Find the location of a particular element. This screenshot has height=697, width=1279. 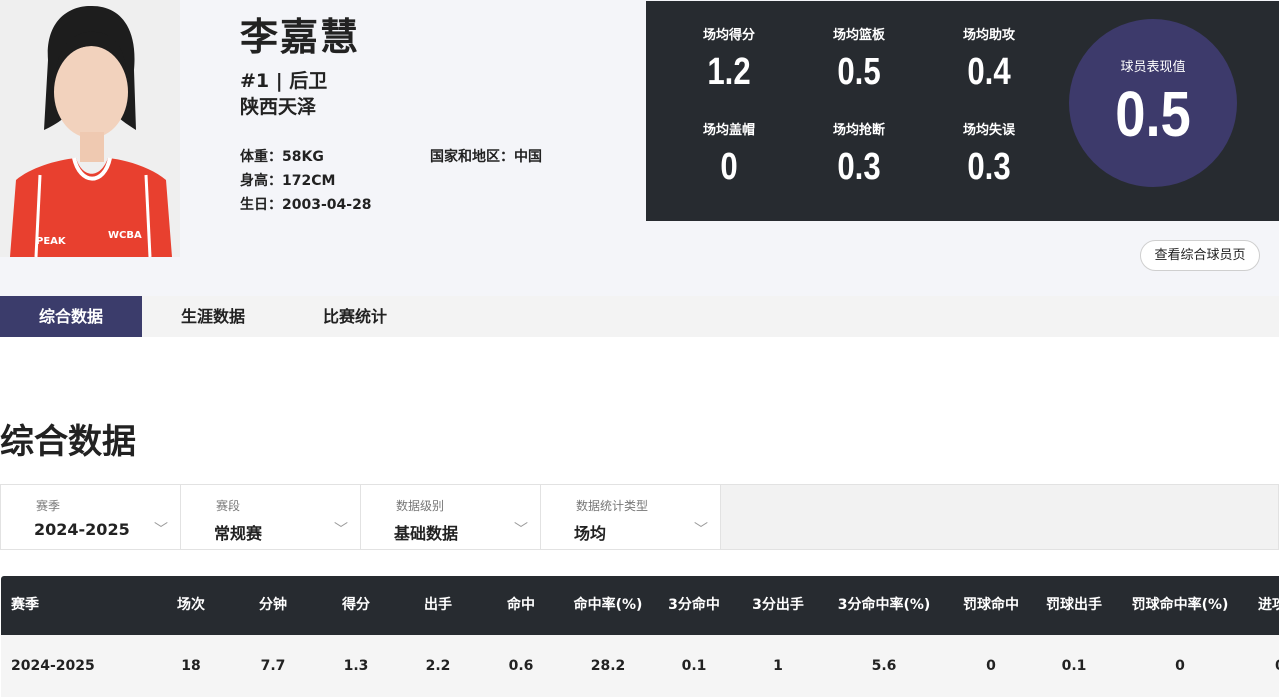

stat-blocks: 场均盖帽 0 is located at coordinates (729, 154).